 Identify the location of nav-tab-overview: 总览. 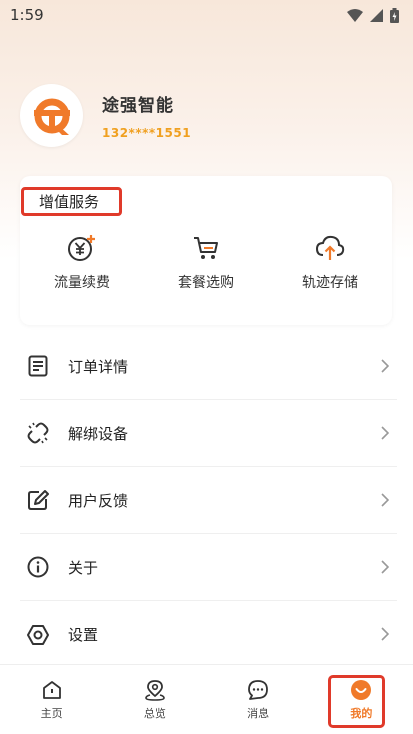
(154, 699).